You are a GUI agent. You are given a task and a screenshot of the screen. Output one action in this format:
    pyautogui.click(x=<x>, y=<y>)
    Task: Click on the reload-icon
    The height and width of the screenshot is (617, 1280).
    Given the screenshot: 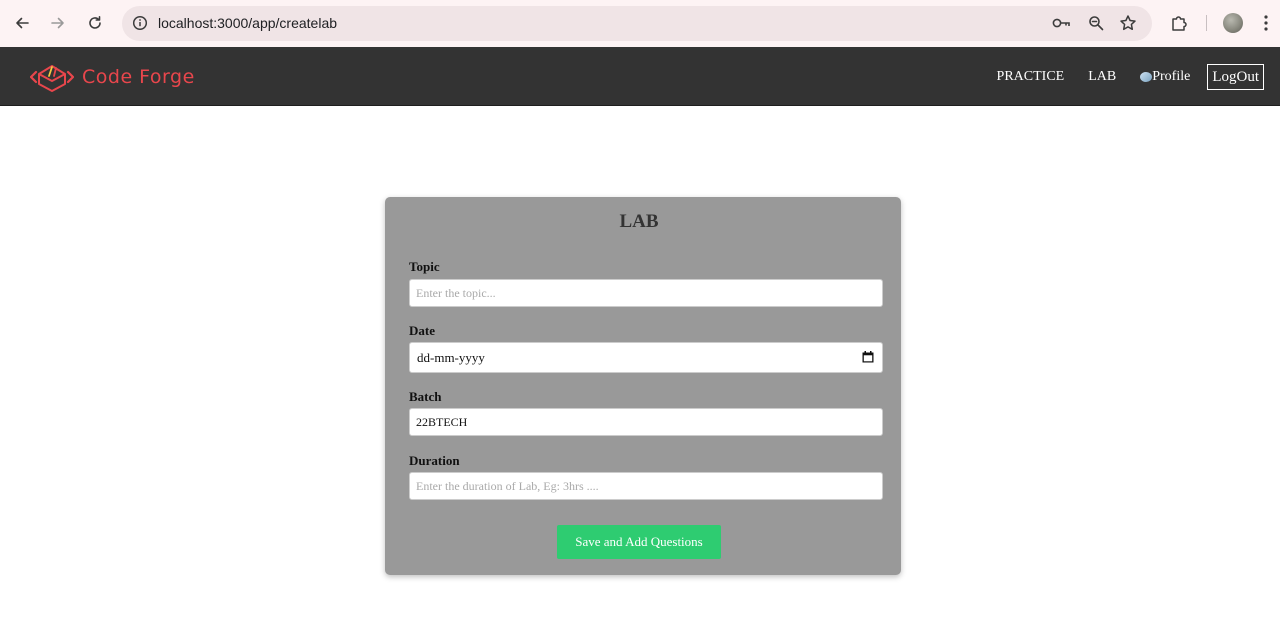 What is the action you would take?
    pyautogui.click(x=95, y=22)
    